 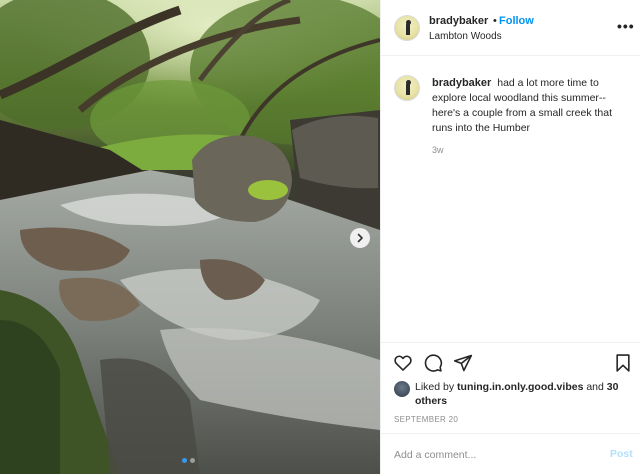 What do you see at coordinates (435, 387) in the screenshot?
I see `likes-prefix: Liked by` at bounding box center [435, 387].